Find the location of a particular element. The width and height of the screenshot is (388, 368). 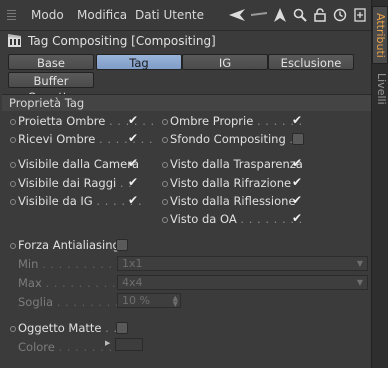

prop-oggetto-matte: Oggetto Matte . . is located at coordinates (68, 328).